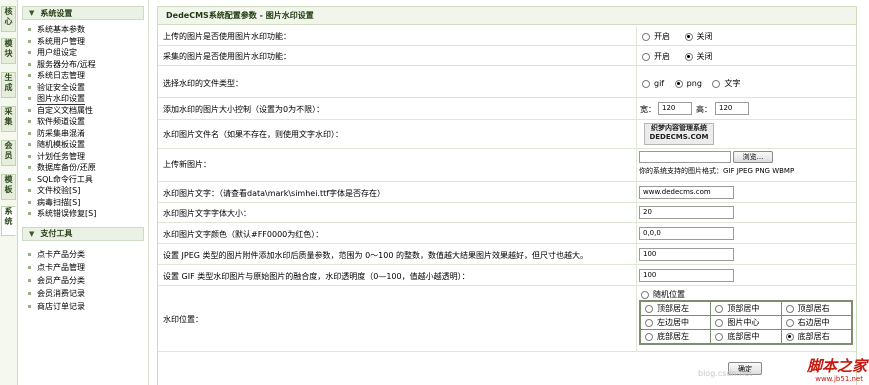 The width and height of the screenshot is (869, 385). What do you see at coordinates (507, 36) in the screenshot?
I see `row-upload-watermark: 上传的图片是否使用图片水印功能： 开启 关闭` at bounding box center [507, 36].